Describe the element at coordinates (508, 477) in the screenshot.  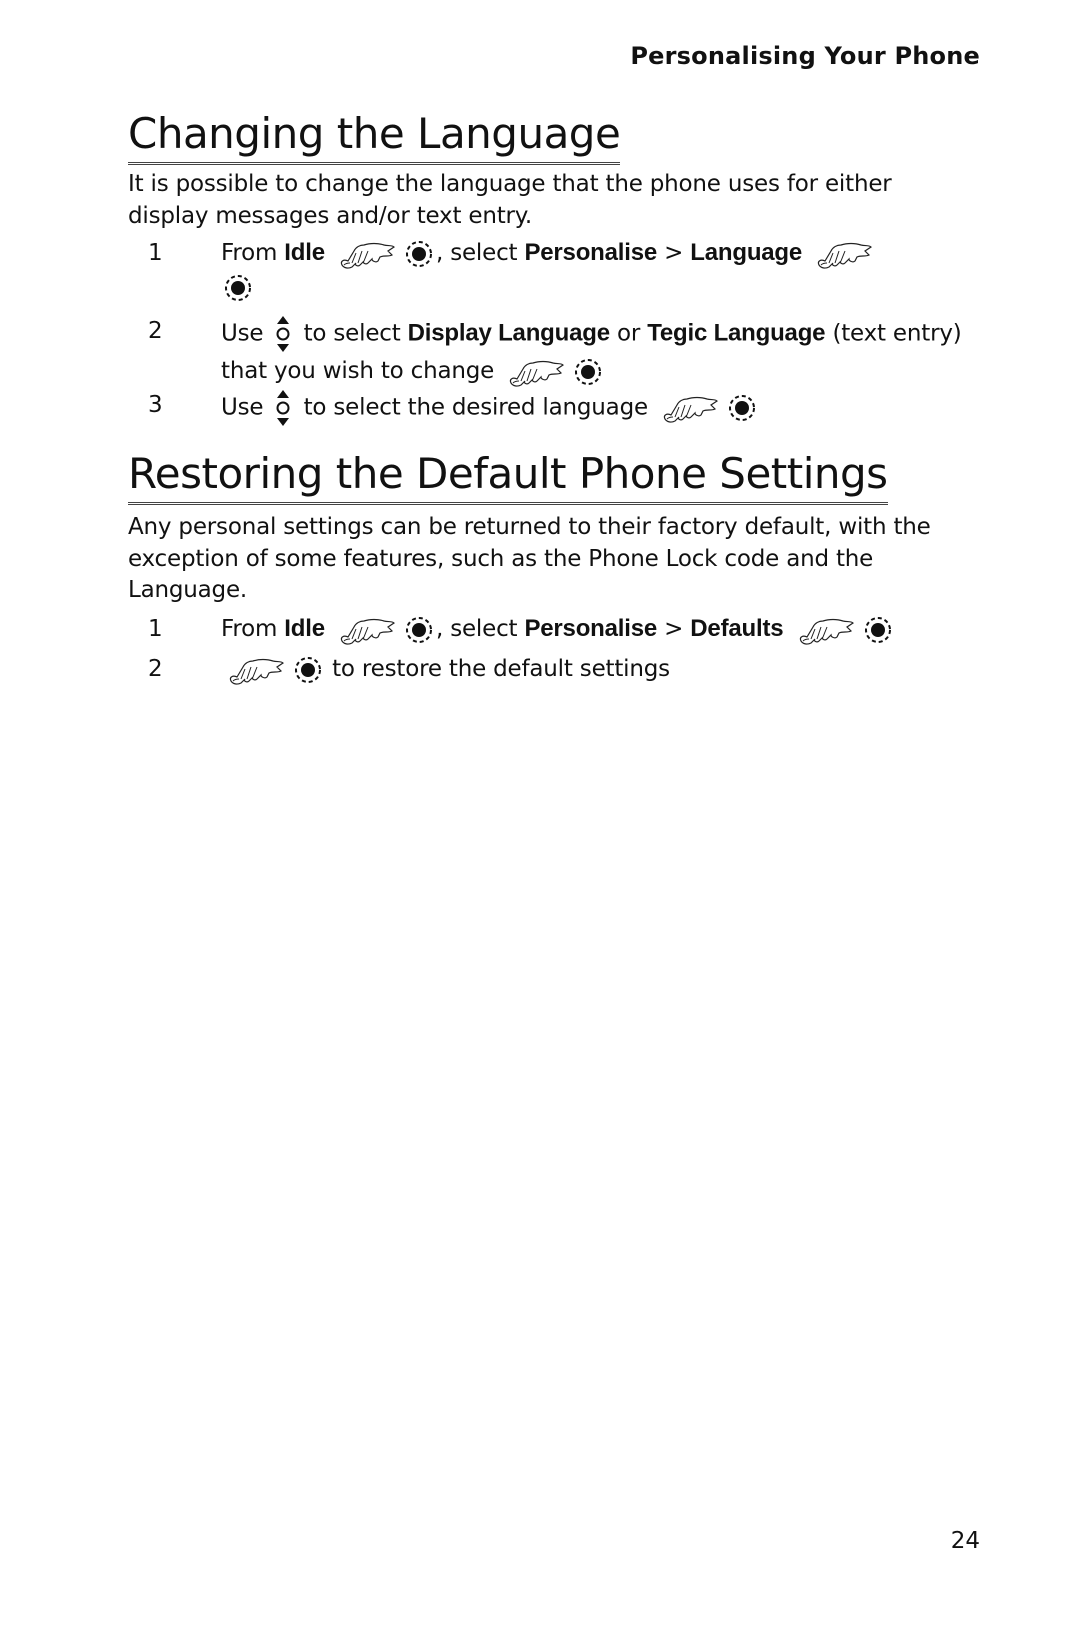
I see `section-title-restoring-defaults: Restoring the Default Phone Settings` at that location.